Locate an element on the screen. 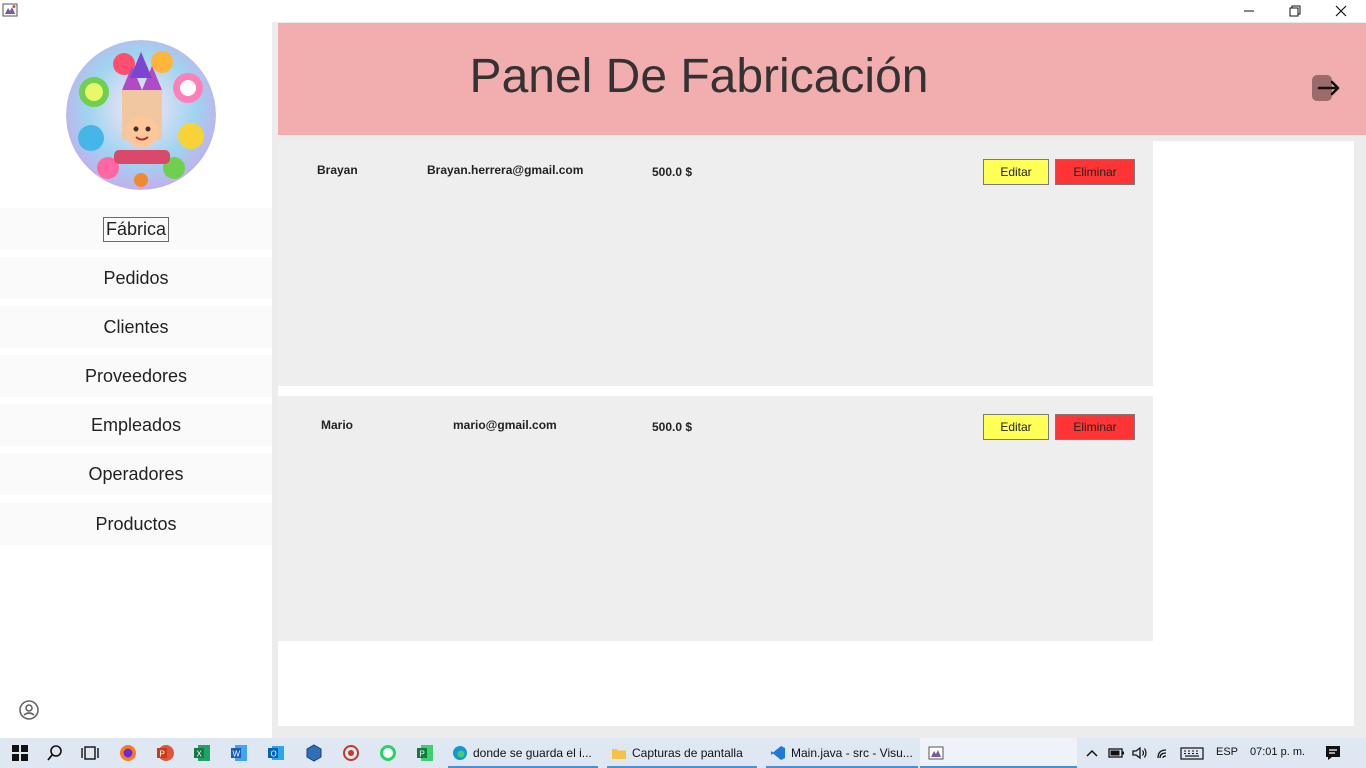  notifications-icon is located at coordinates (1333, 753).